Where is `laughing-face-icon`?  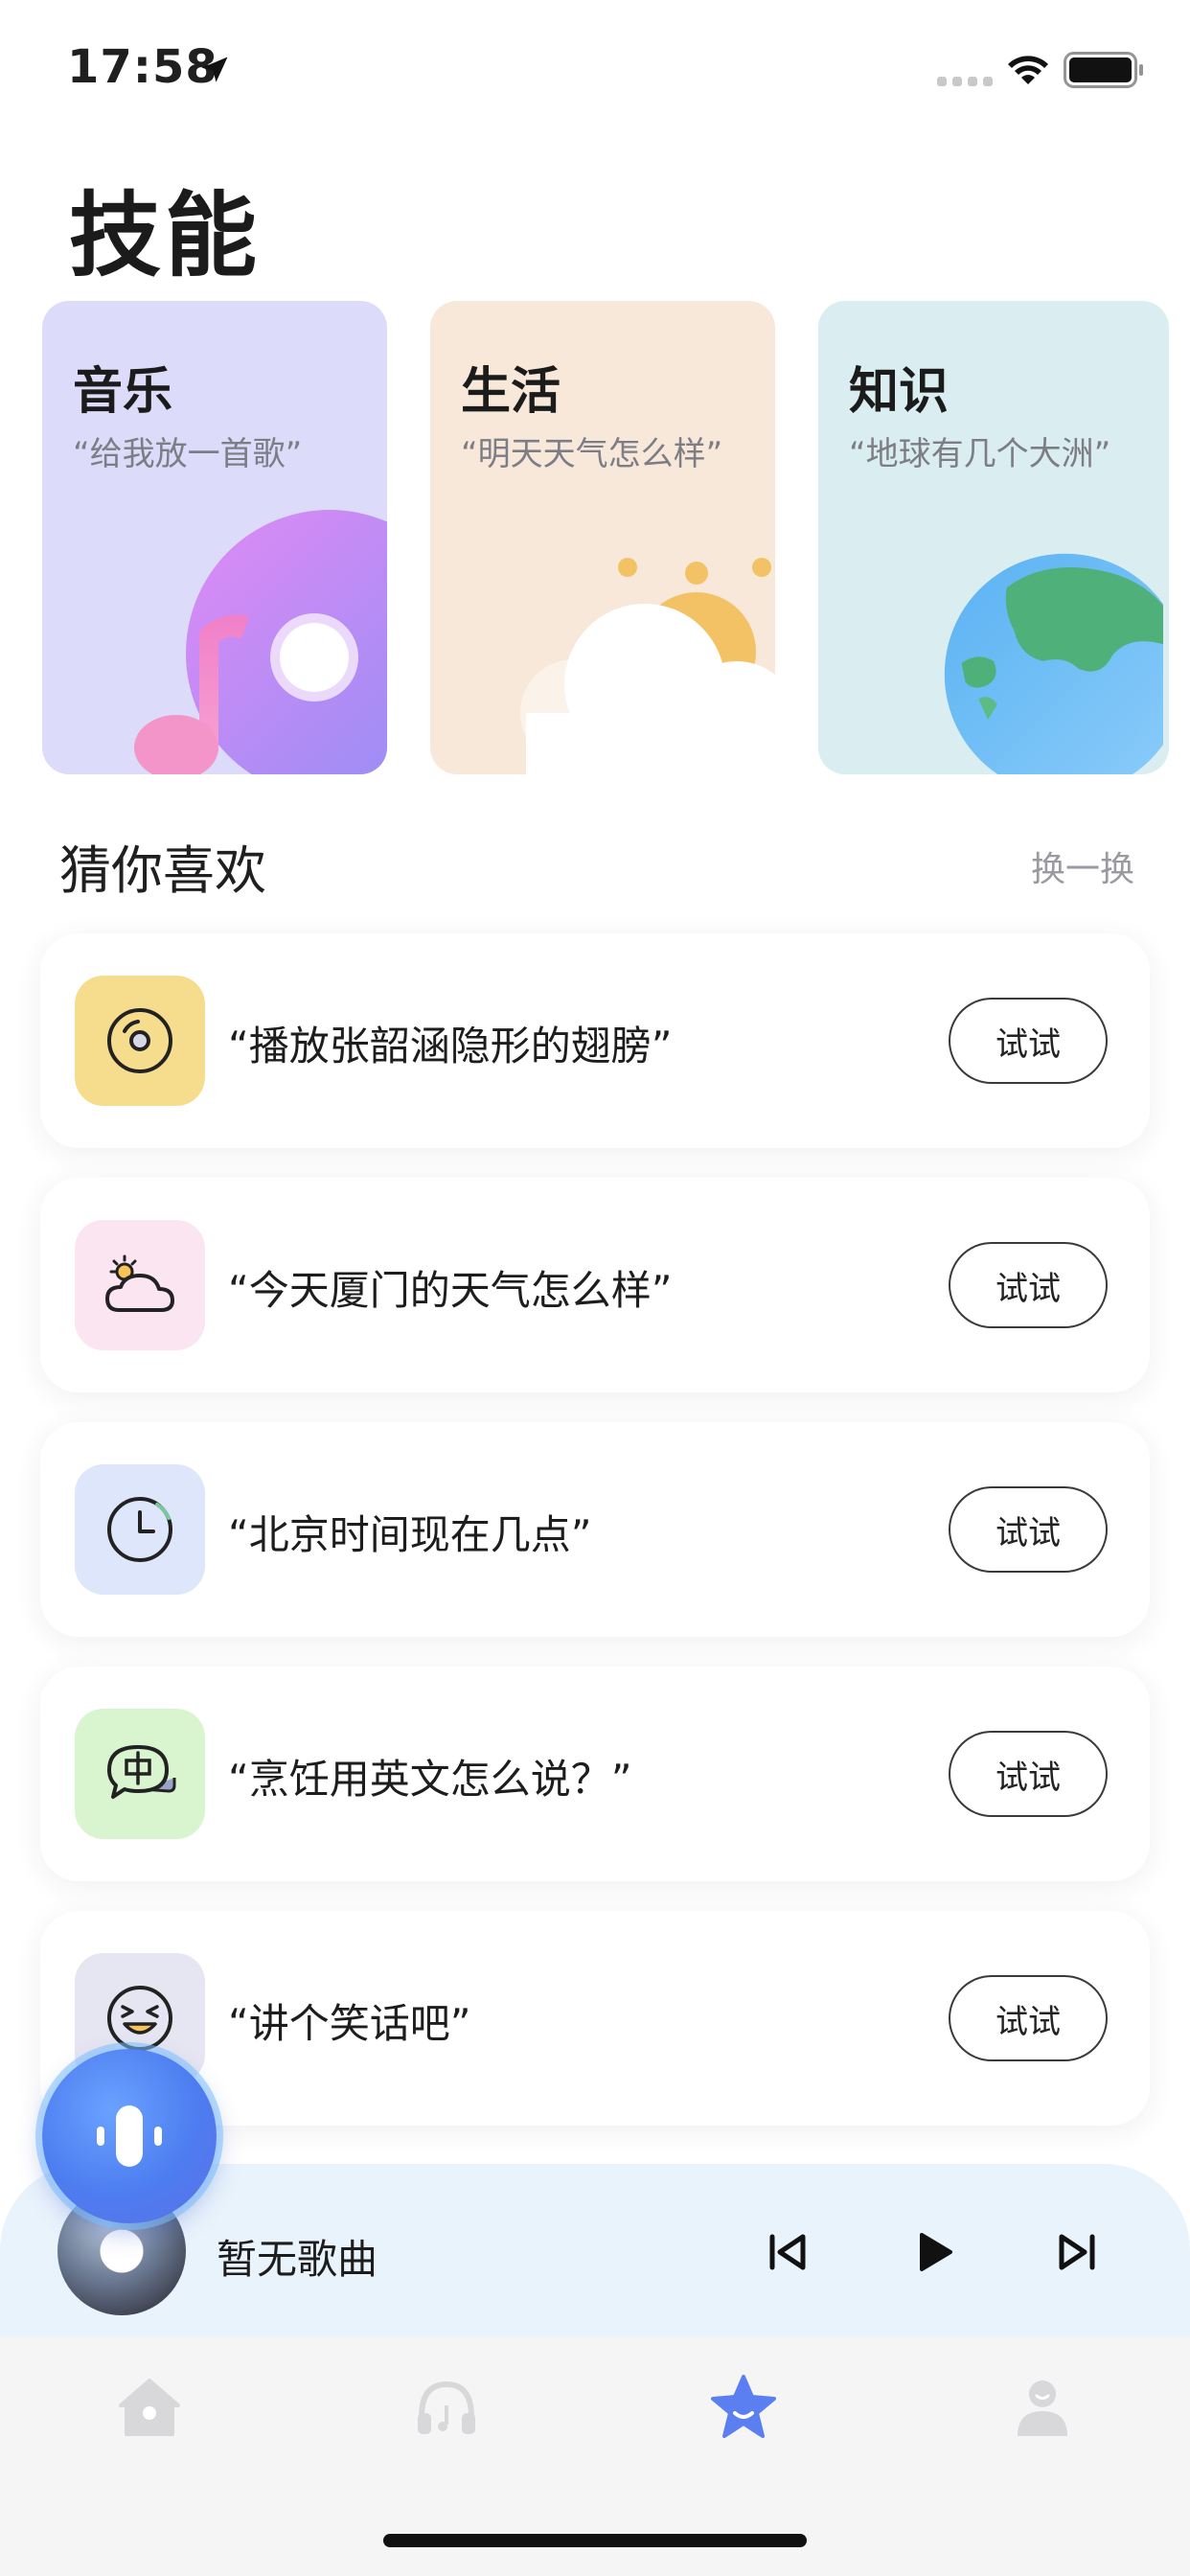
laughing-face-icon is located at coordinates (140, 2019).